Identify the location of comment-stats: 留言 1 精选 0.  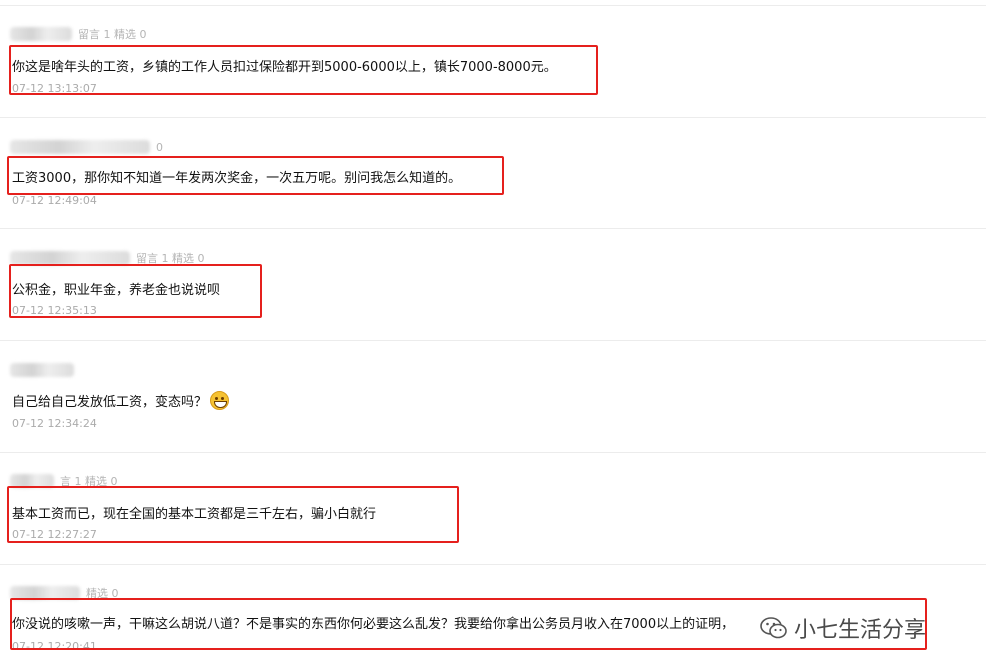
(112, 34).